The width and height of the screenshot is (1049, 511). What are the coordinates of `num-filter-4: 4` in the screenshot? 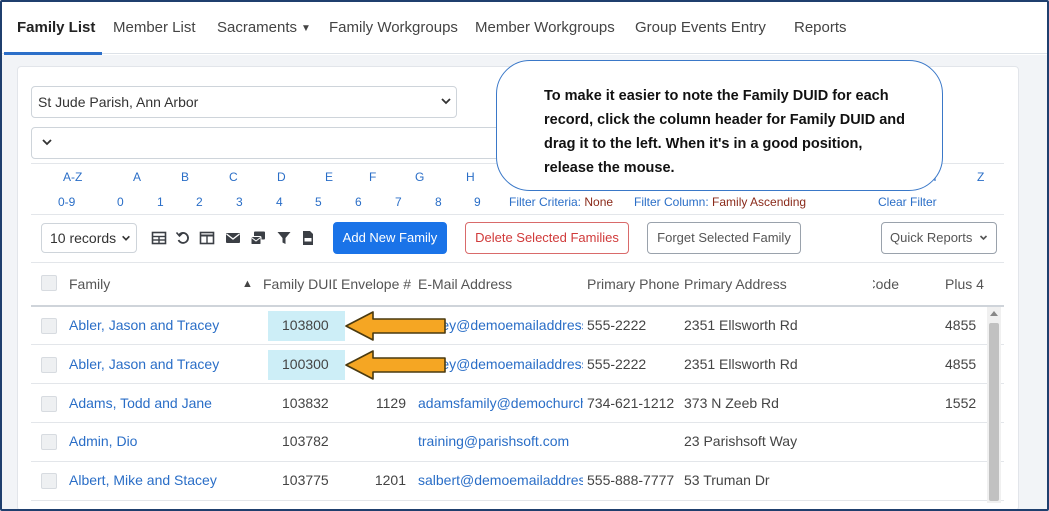 It's located at (279, 202).